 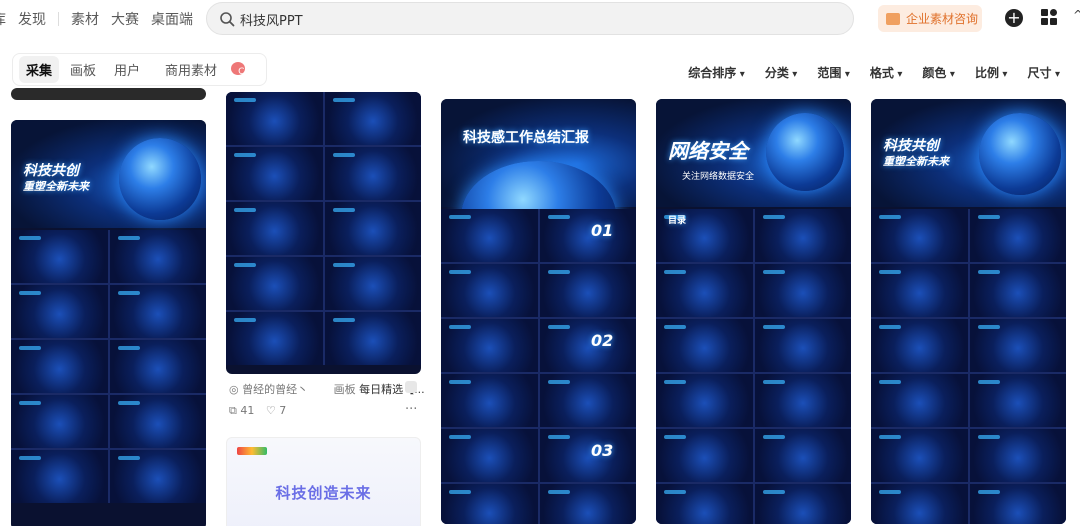 I want to click on filter-bar: 综合排序 分类 范围 格式 颜色 比例 尺寸, so click(x=864, y=72).